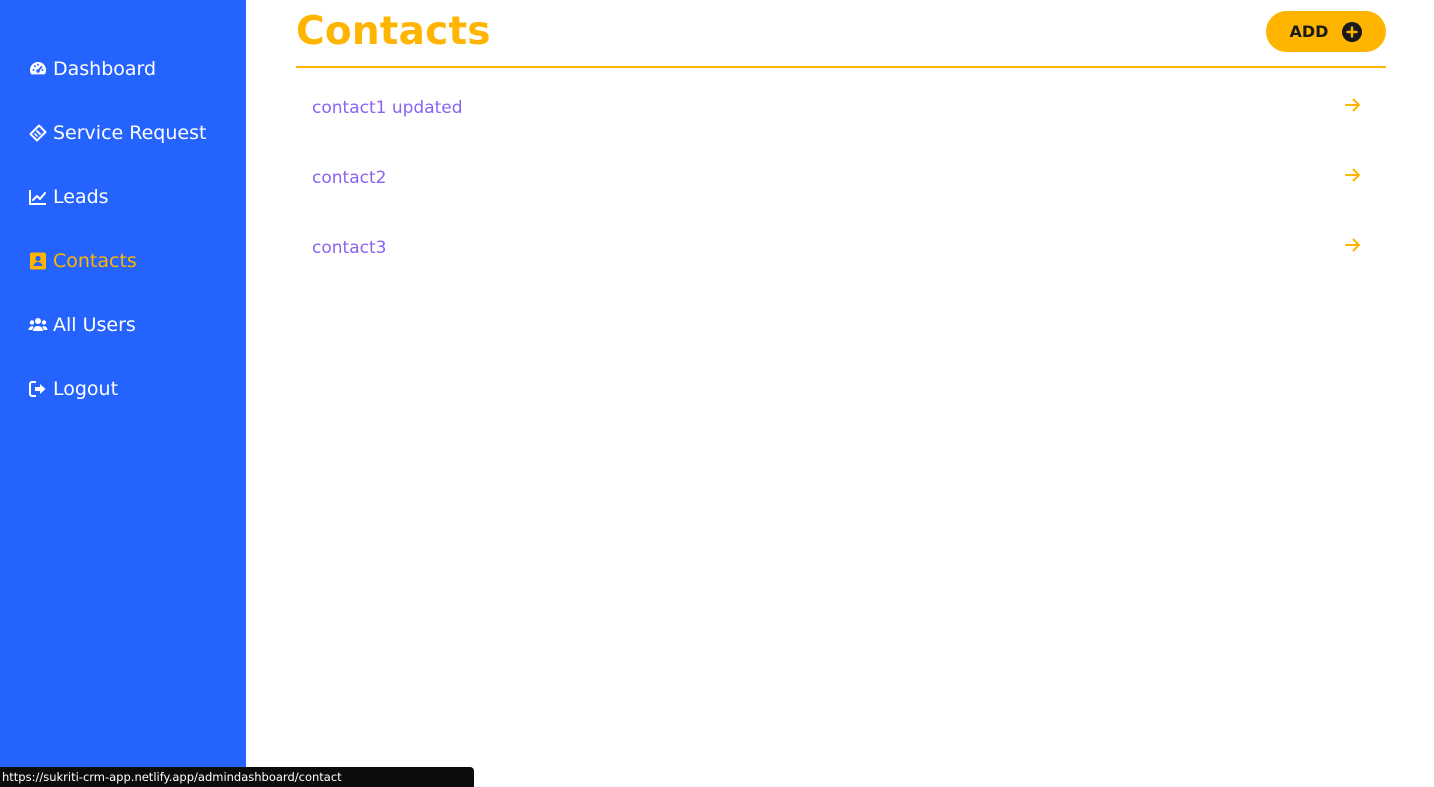  What do you see at coordinates (38, 69) in the screenshot?
I see `dashboard-gauge-icon` at bounding box center [38, 69].